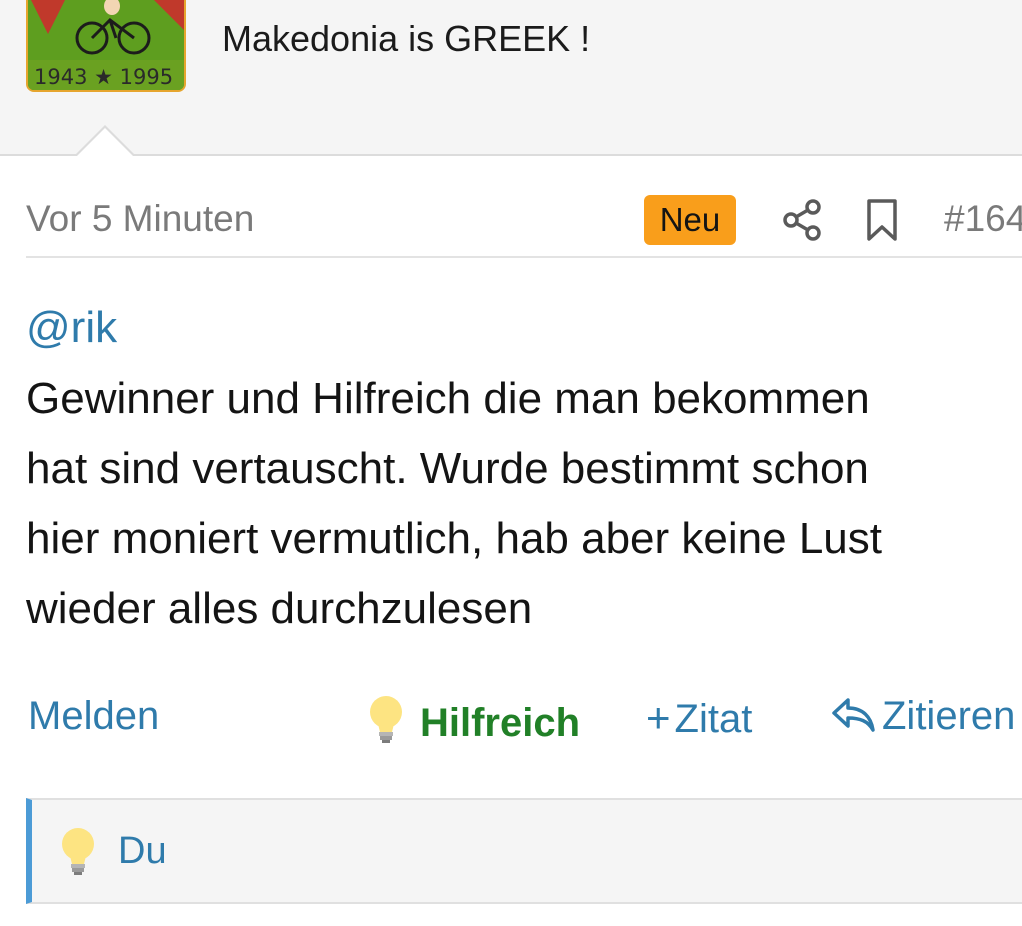  I want to click on post-actions: Melden Hilfreich + Zitat Zitieren, so click(525, 720).